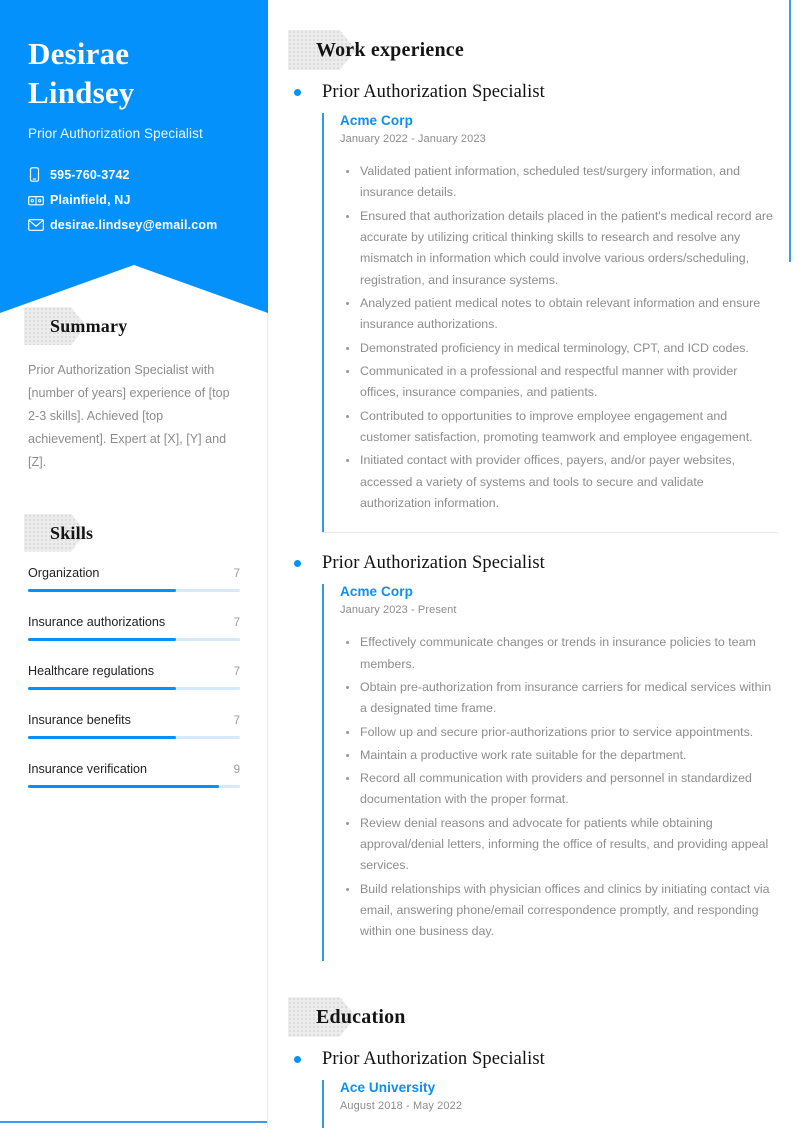 The height and width of the screenshot is (1128, 800). What do you see at coordinates (533, 50) in the screenshot?
I see `work-experience-heading: Work experience` at bounding box center [533, 50].